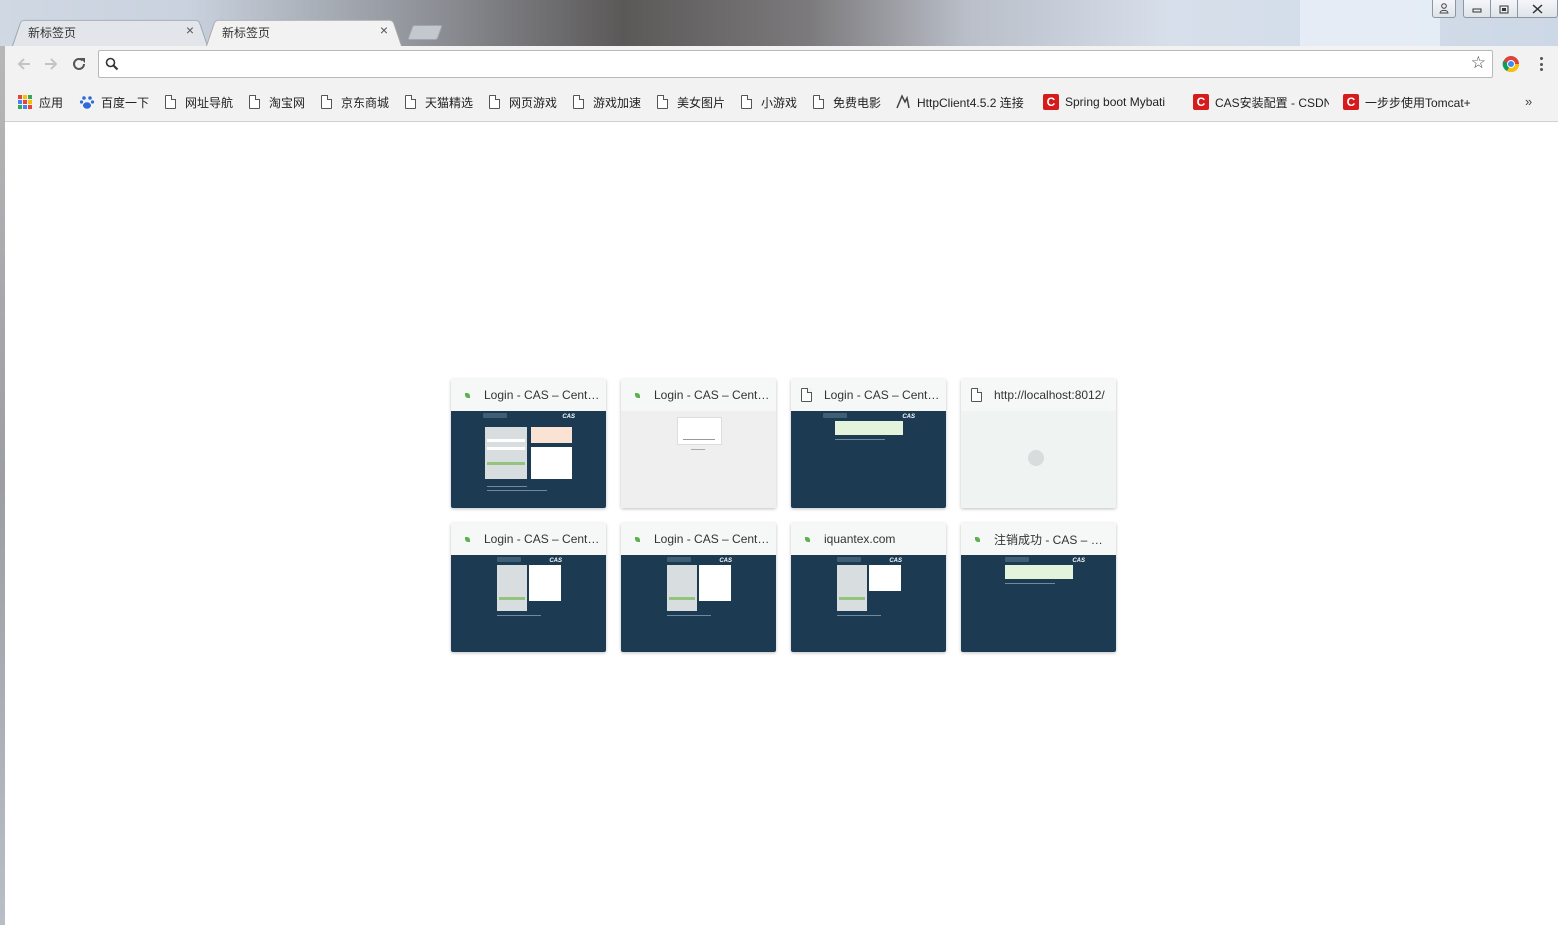  What do you see at coordinates (2, 485) in the screenshot?
I see `window-left-border` at bounding box center [2, 485].